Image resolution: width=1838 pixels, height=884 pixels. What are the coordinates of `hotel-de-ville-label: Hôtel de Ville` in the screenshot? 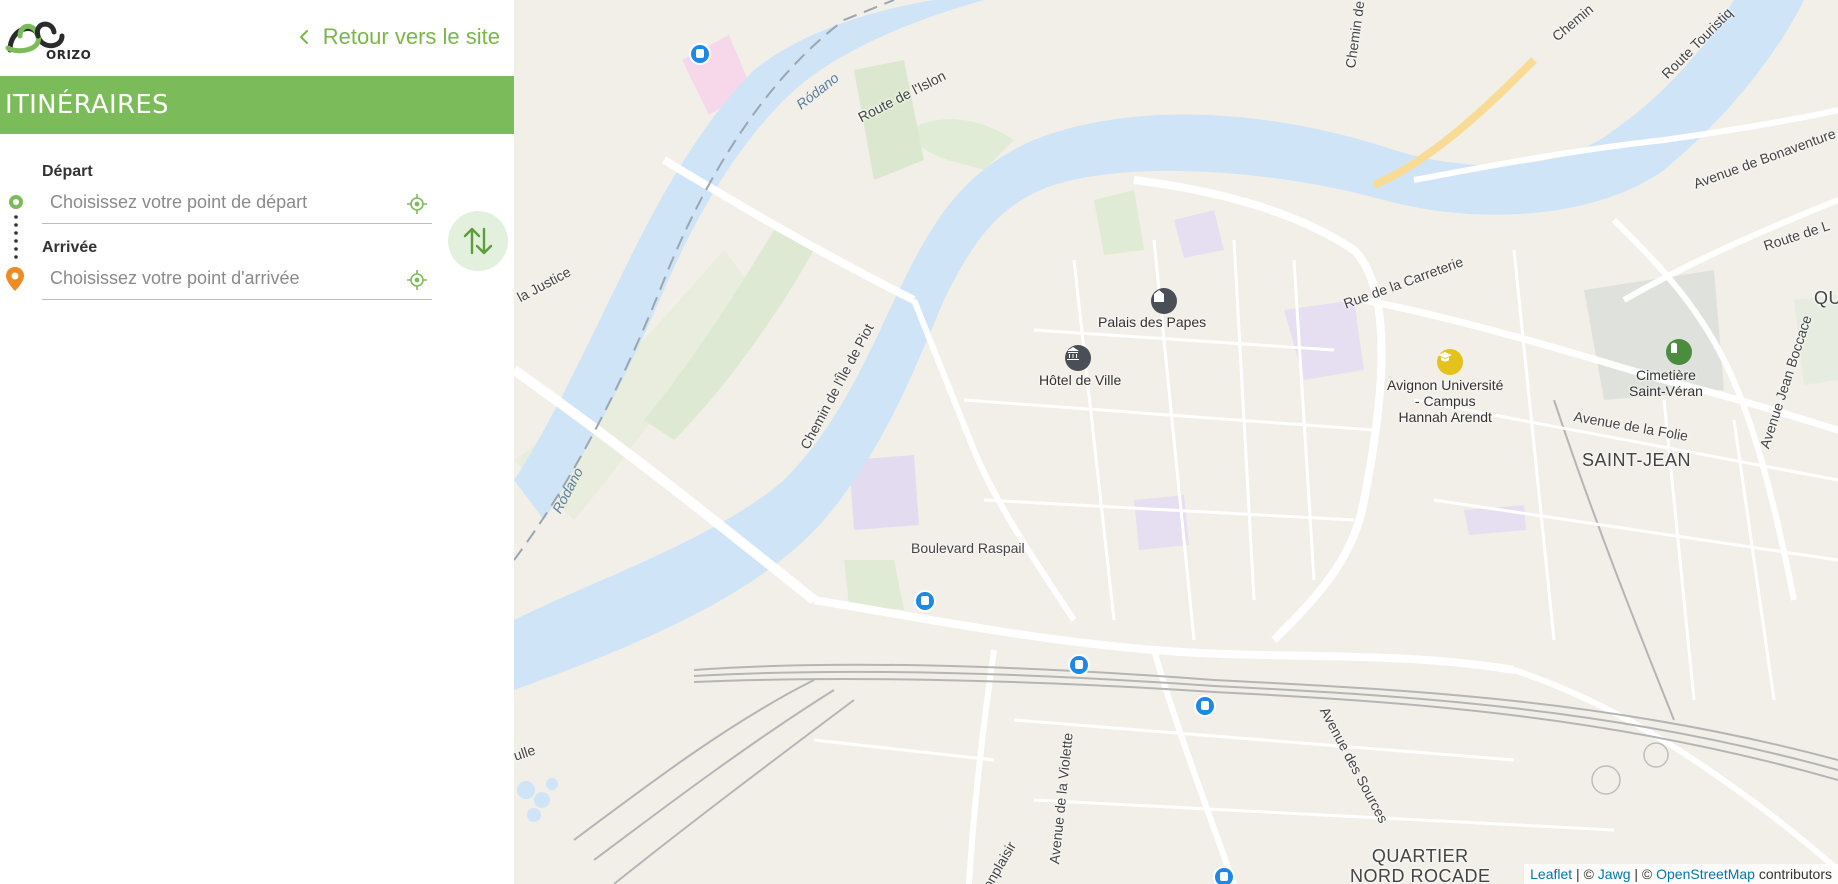 It's located at (1080, 380).